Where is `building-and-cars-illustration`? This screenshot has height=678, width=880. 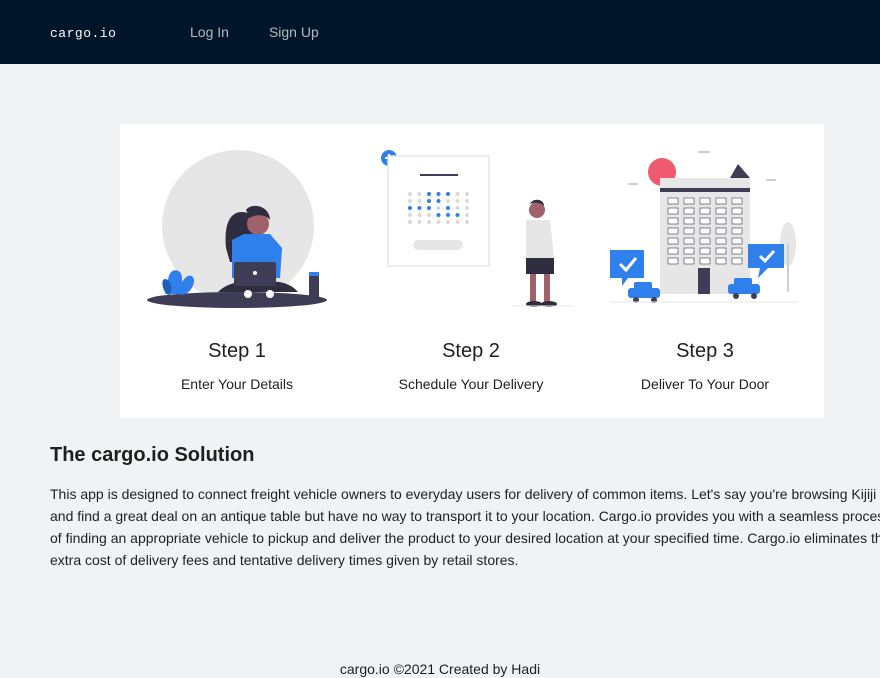
building-and-cars-illustration is located at coordinates (704, 227).